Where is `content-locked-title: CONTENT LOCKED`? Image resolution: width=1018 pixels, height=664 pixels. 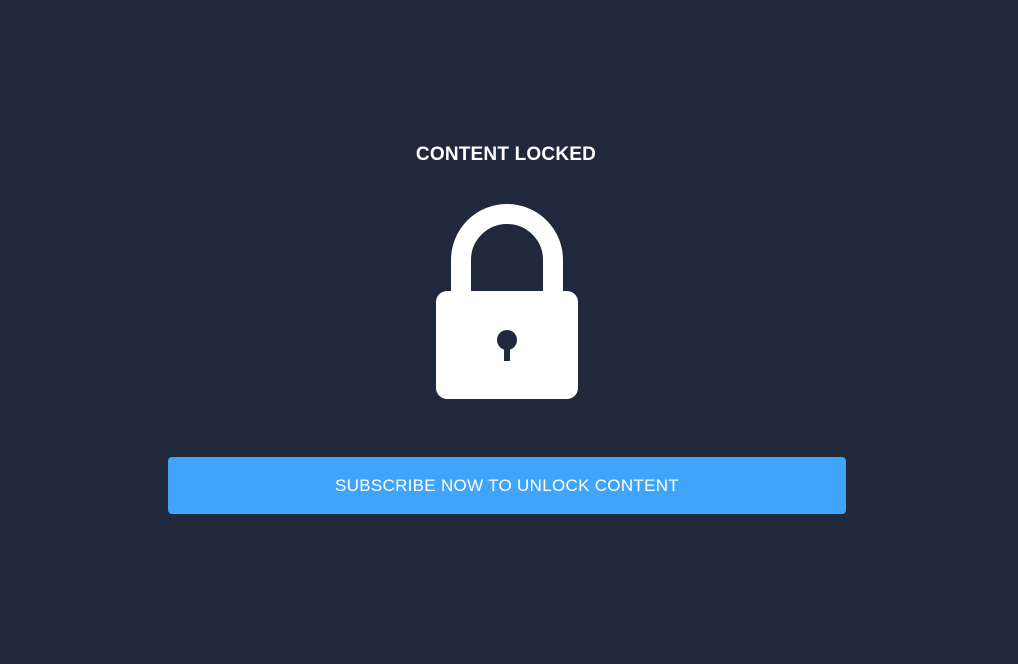 content-locked-title: CONTENT LOCKED is located at coordinates (506, 154).